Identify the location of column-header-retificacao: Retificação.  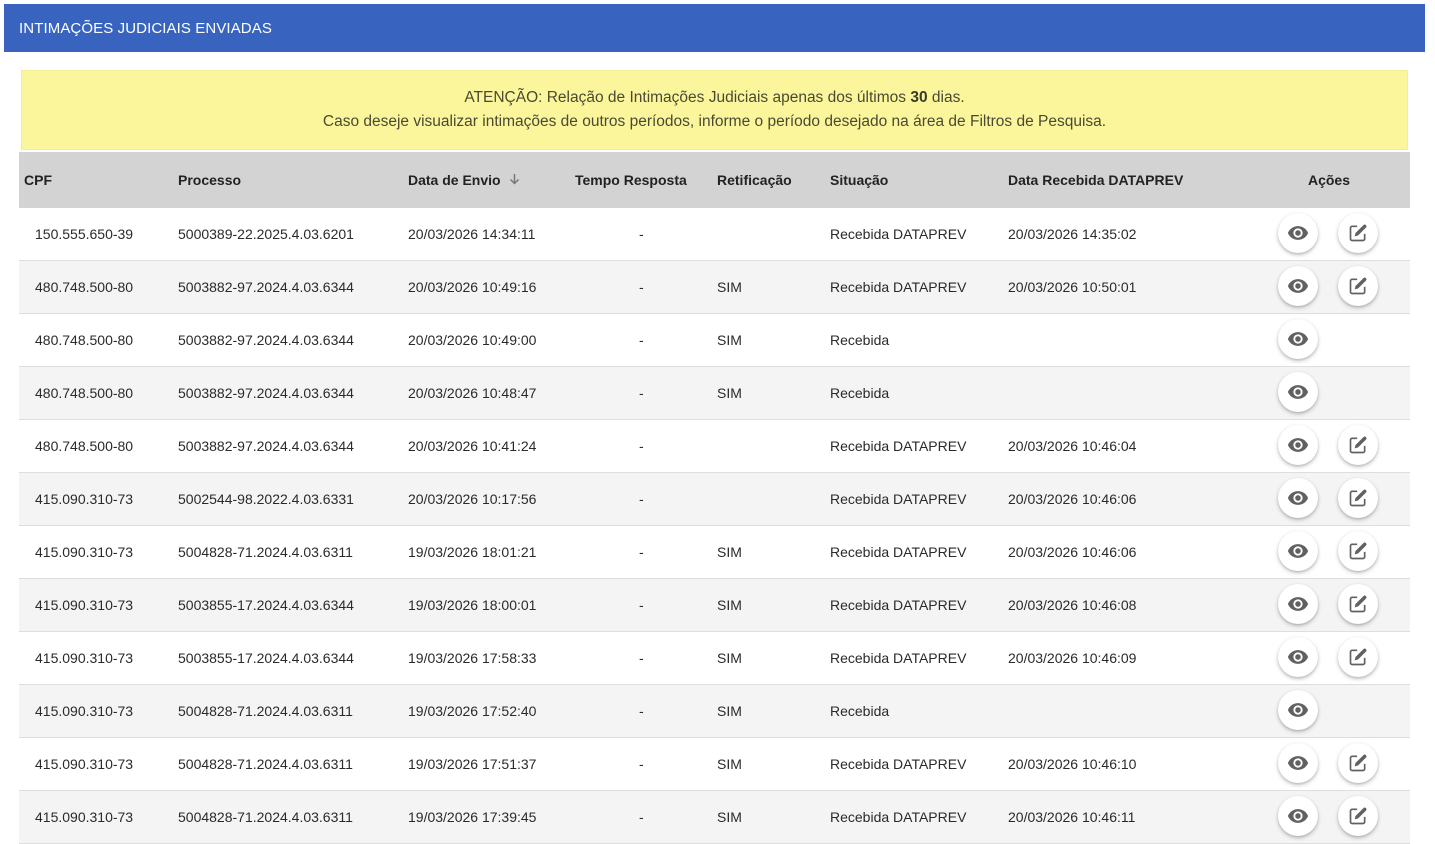
(773, 180).